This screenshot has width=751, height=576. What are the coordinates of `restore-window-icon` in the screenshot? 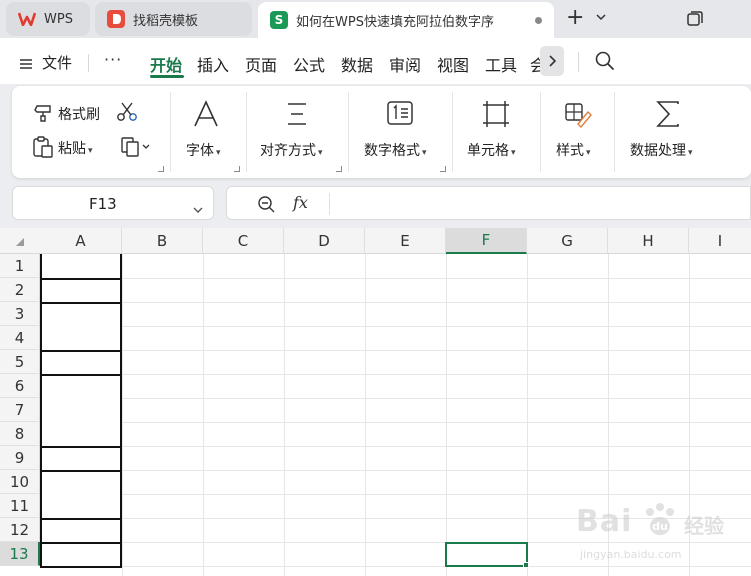 It's located at (695, 19).